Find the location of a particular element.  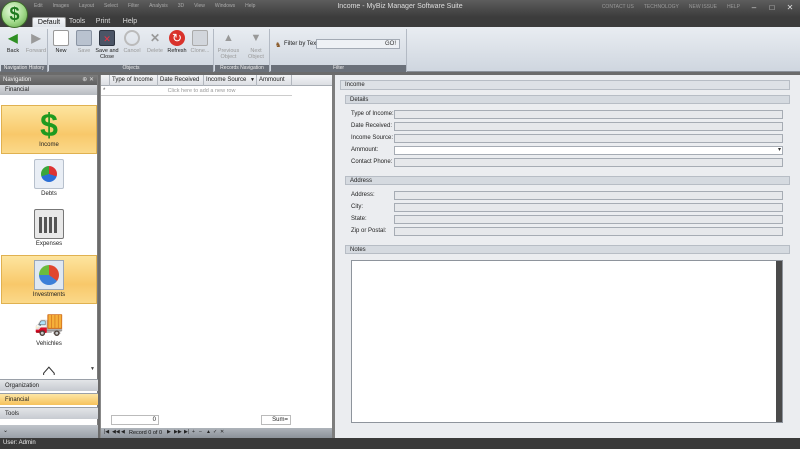

title-bar-links: CONTACT US TECHNOLOGY NEW ISSUE HELP is located at coordinates (671, 7).